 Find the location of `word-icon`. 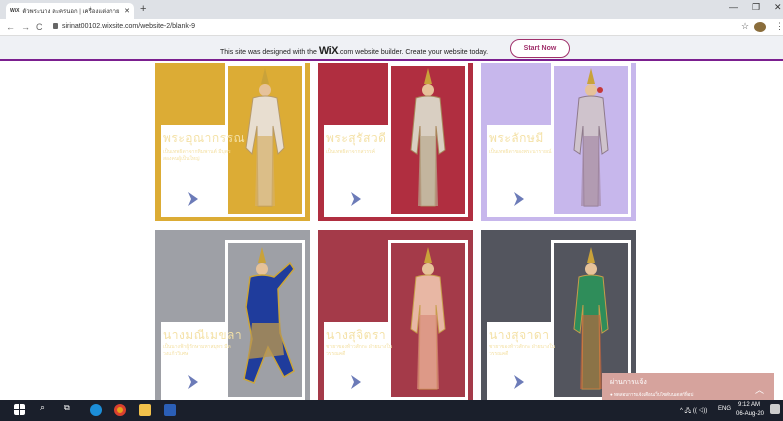

word-icon is located at coordinates (170, 410).